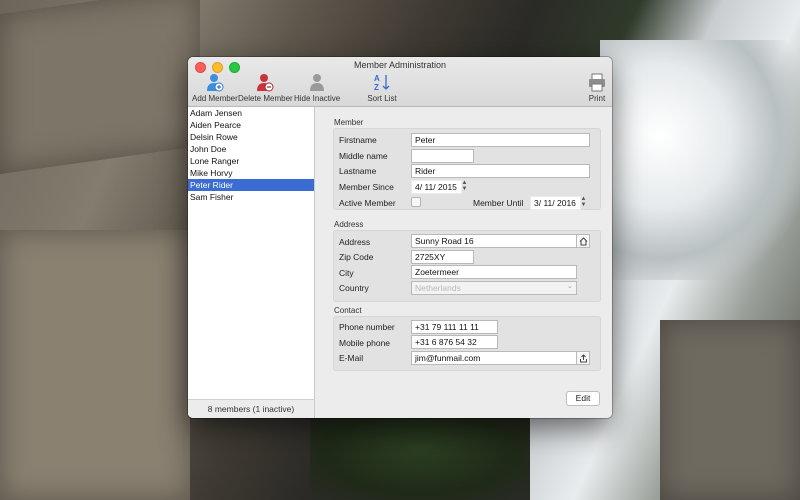 Image resolution: width=800 pixels, height=500 pixels. I want to click on firstname-field: Peter, so click(500, 140).